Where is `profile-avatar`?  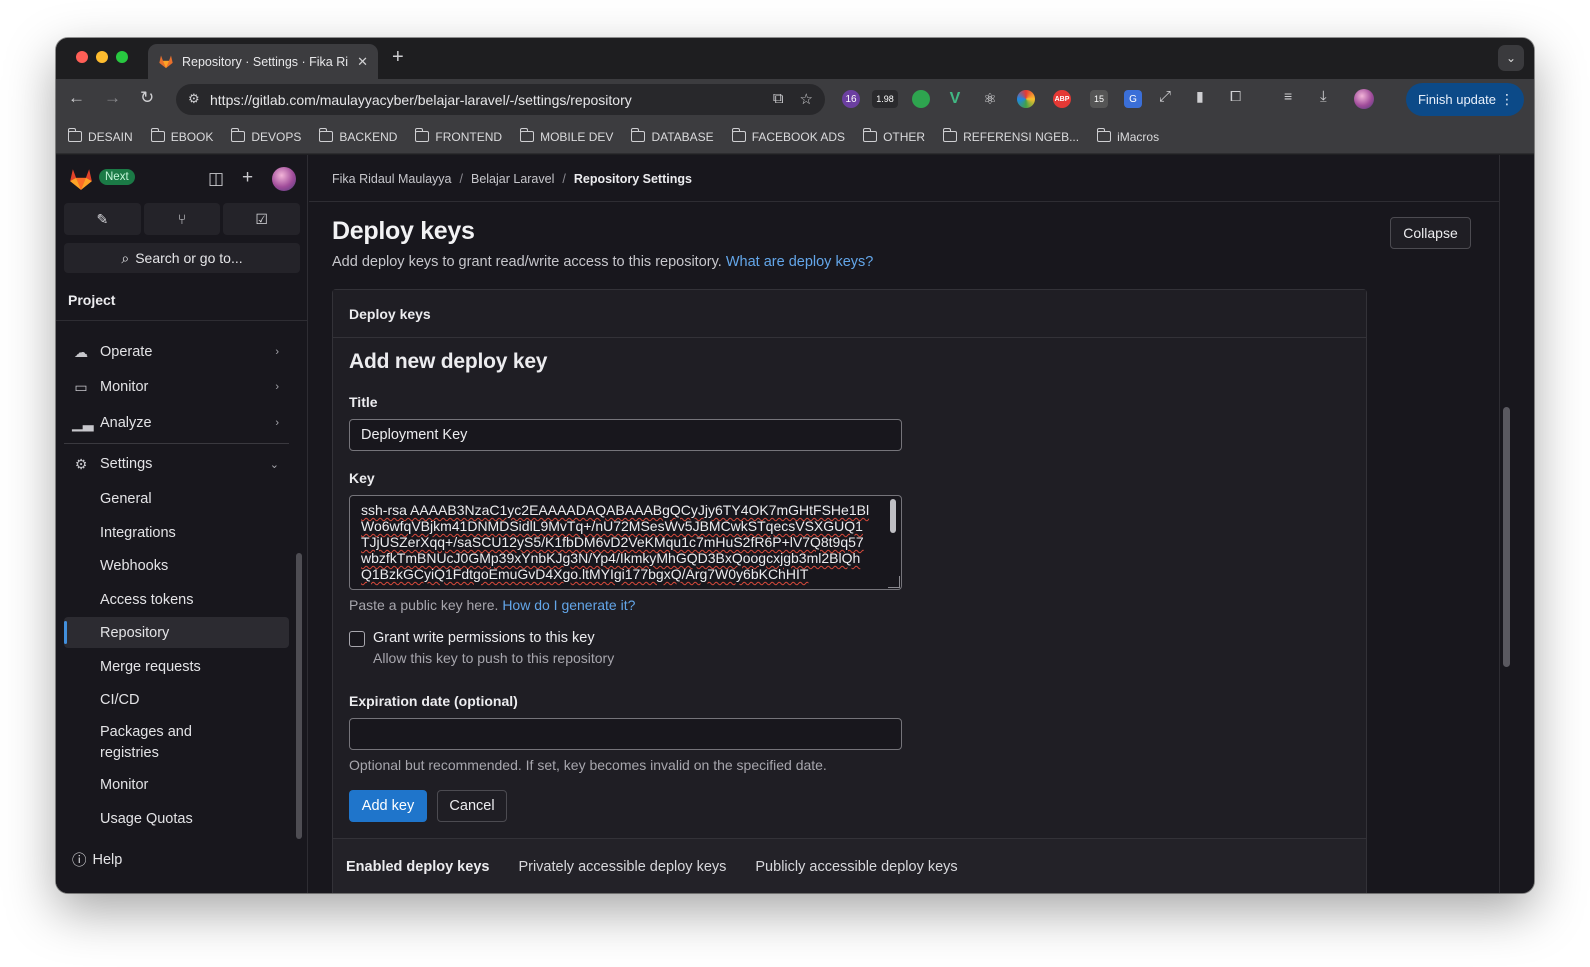 profile-avatar is located at coordinates (1364, 99).